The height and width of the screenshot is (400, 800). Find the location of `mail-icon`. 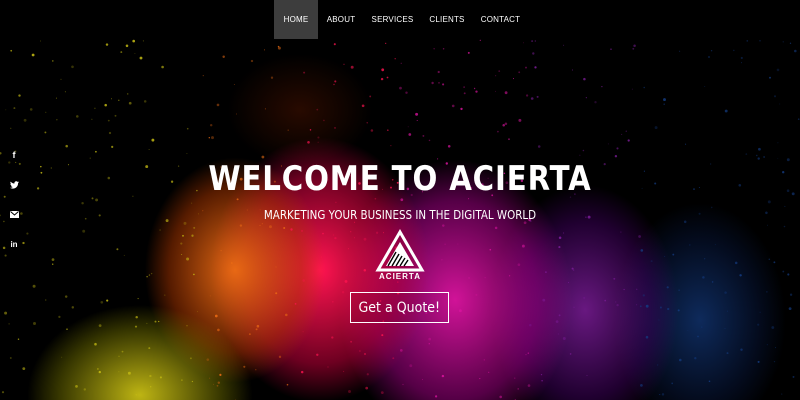

mail-icon is located at coordinates (14, 214).